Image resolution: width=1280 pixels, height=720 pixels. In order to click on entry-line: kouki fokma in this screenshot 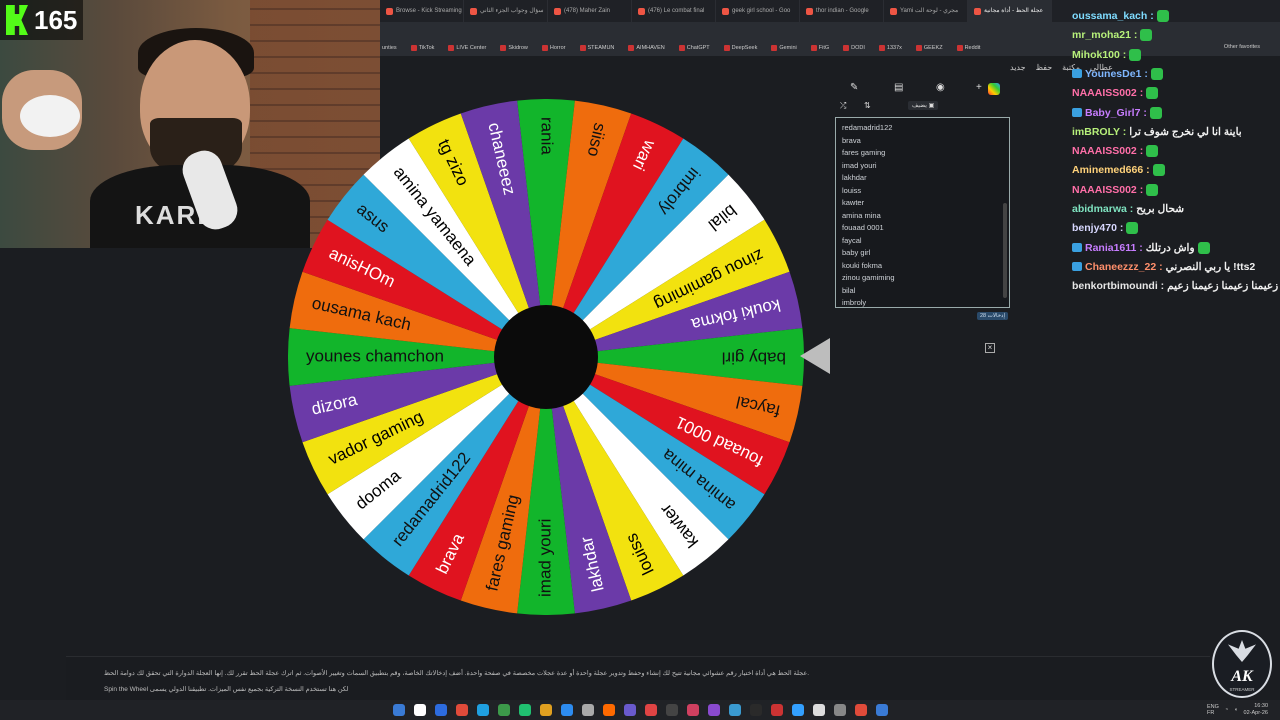, I will do `click(922, 266)`.